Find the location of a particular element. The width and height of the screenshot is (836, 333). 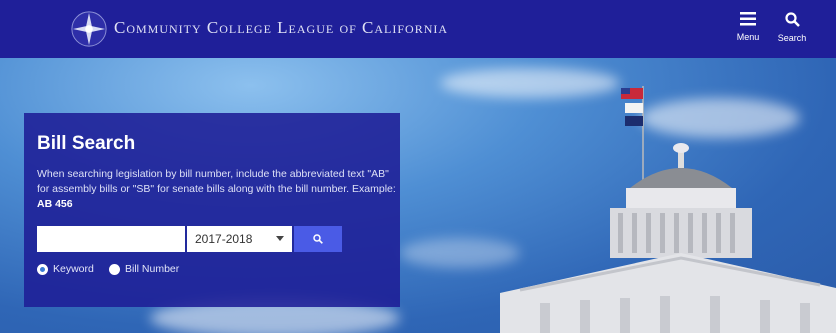

league-logo-icon is located at coordinates (89, 29).